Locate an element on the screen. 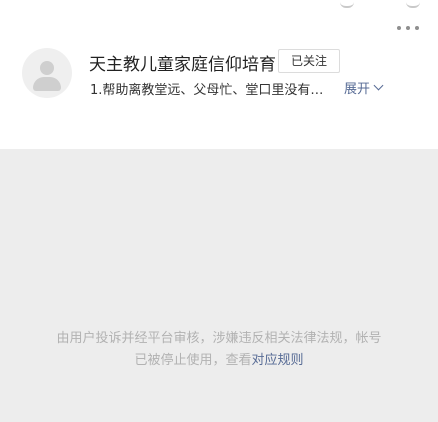  top-toolbar-partial is located at coordinates (380, 4).